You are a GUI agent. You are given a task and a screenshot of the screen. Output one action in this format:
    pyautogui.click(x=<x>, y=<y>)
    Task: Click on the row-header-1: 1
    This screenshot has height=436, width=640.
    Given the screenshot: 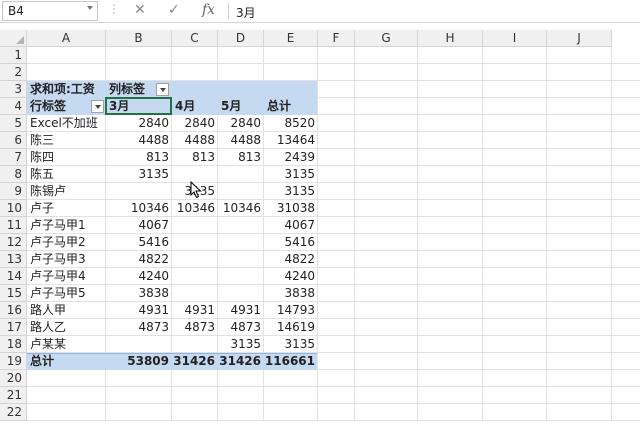 What is the action you would take?
    pyautogui.click(x=13, y=55)
    